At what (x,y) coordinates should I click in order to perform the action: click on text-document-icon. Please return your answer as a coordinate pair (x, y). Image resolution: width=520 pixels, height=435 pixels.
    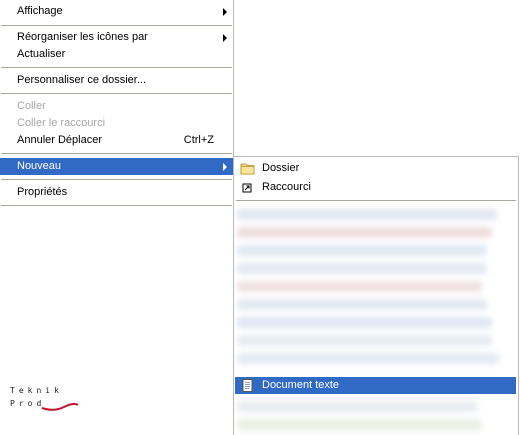
    Looking at the image, I should click on (247, 385).